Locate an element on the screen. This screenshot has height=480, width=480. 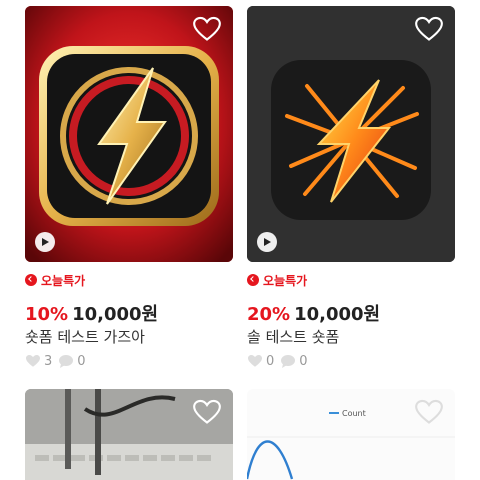
legend-label: Count is located at coordinates (354, 413).